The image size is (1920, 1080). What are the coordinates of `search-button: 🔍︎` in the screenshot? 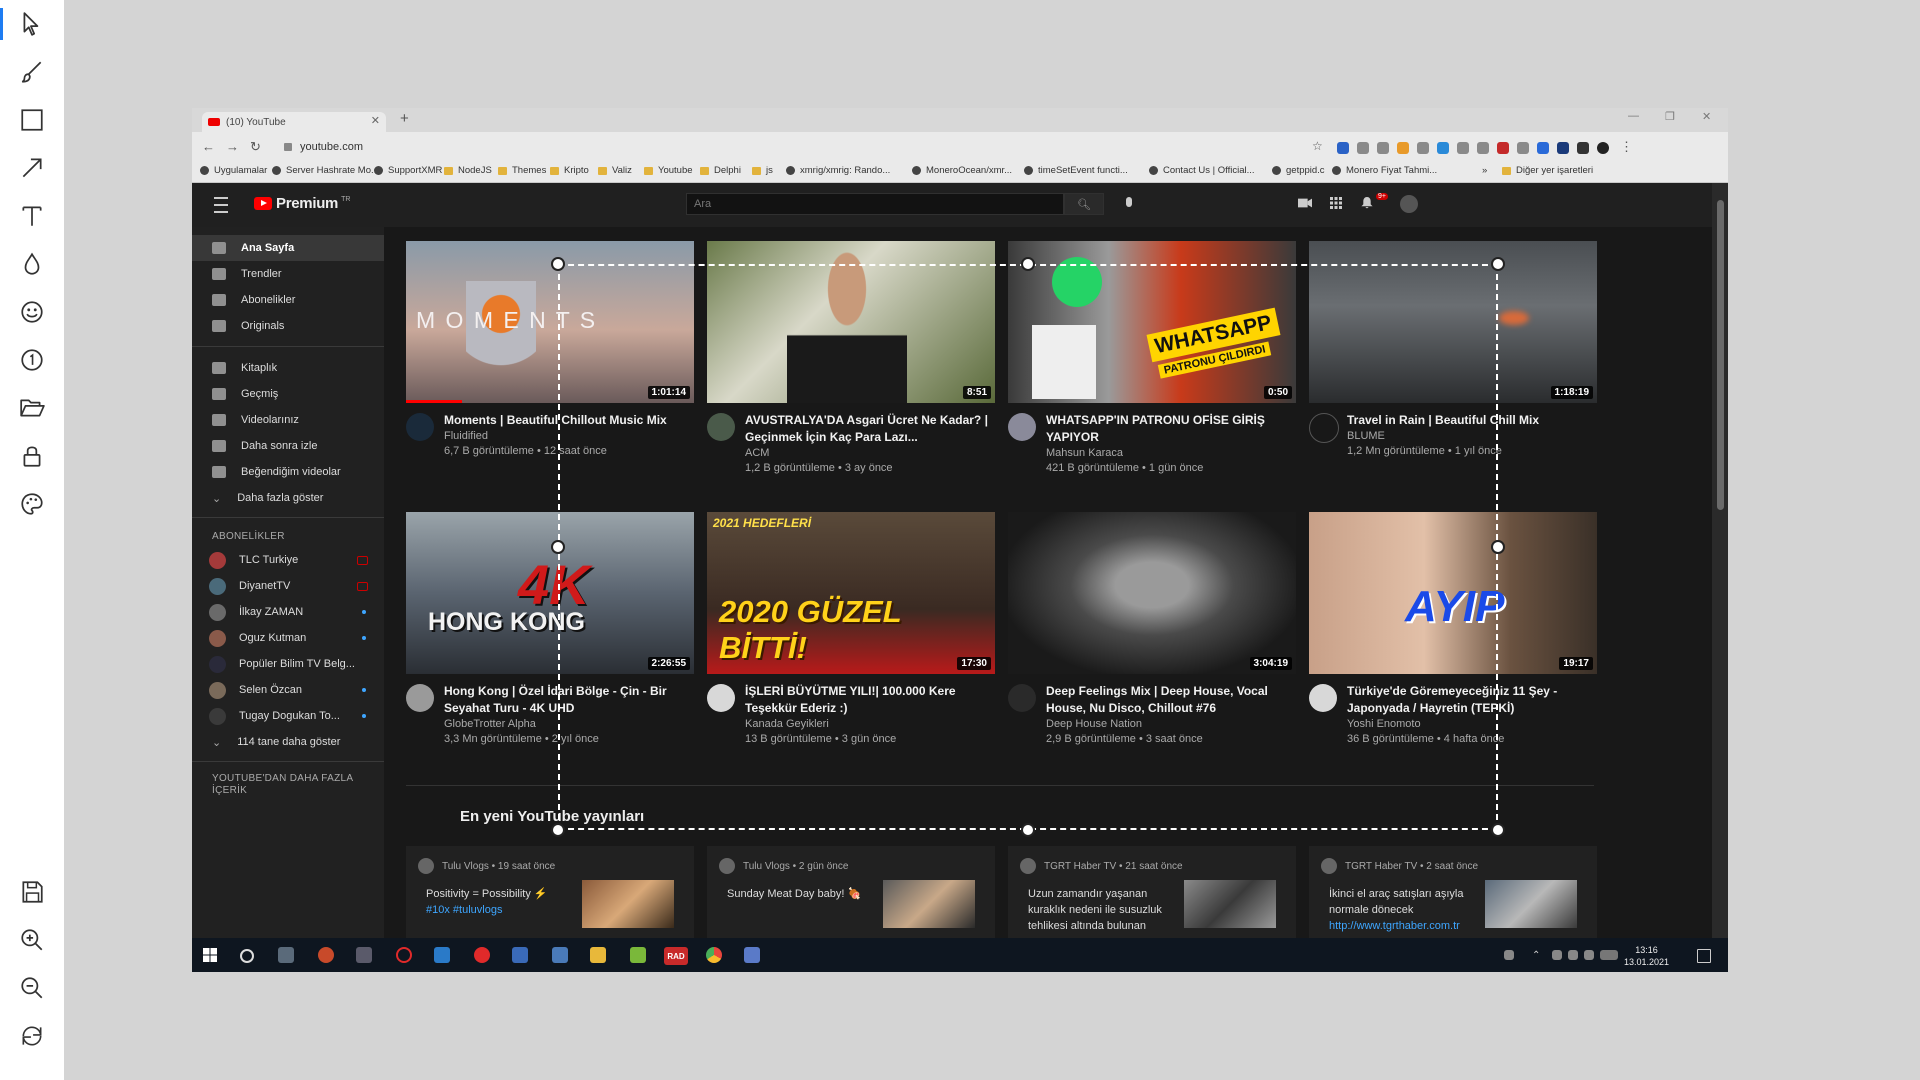 It's located at (1084, 204).